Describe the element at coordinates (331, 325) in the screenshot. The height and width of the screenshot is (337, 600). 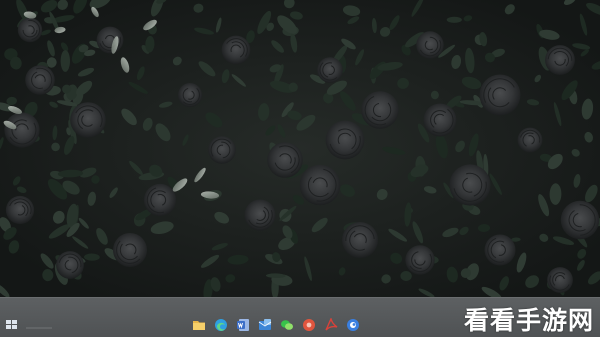
I see `pdf-icon` at that location.